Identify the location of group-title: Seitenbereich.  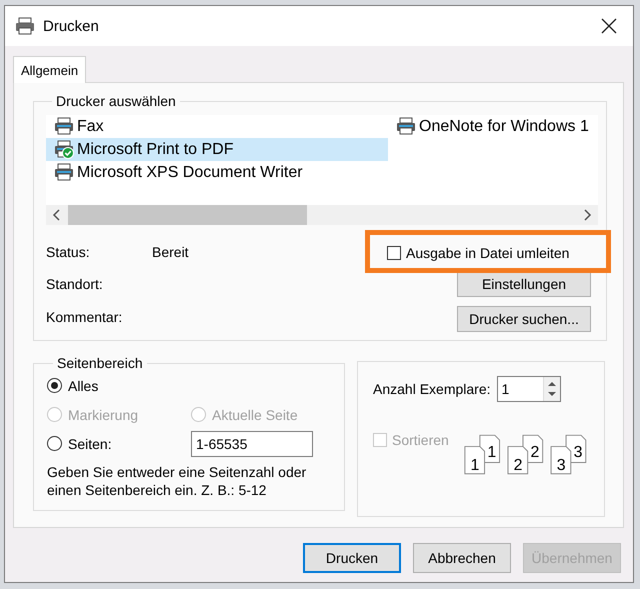
(100, 363).